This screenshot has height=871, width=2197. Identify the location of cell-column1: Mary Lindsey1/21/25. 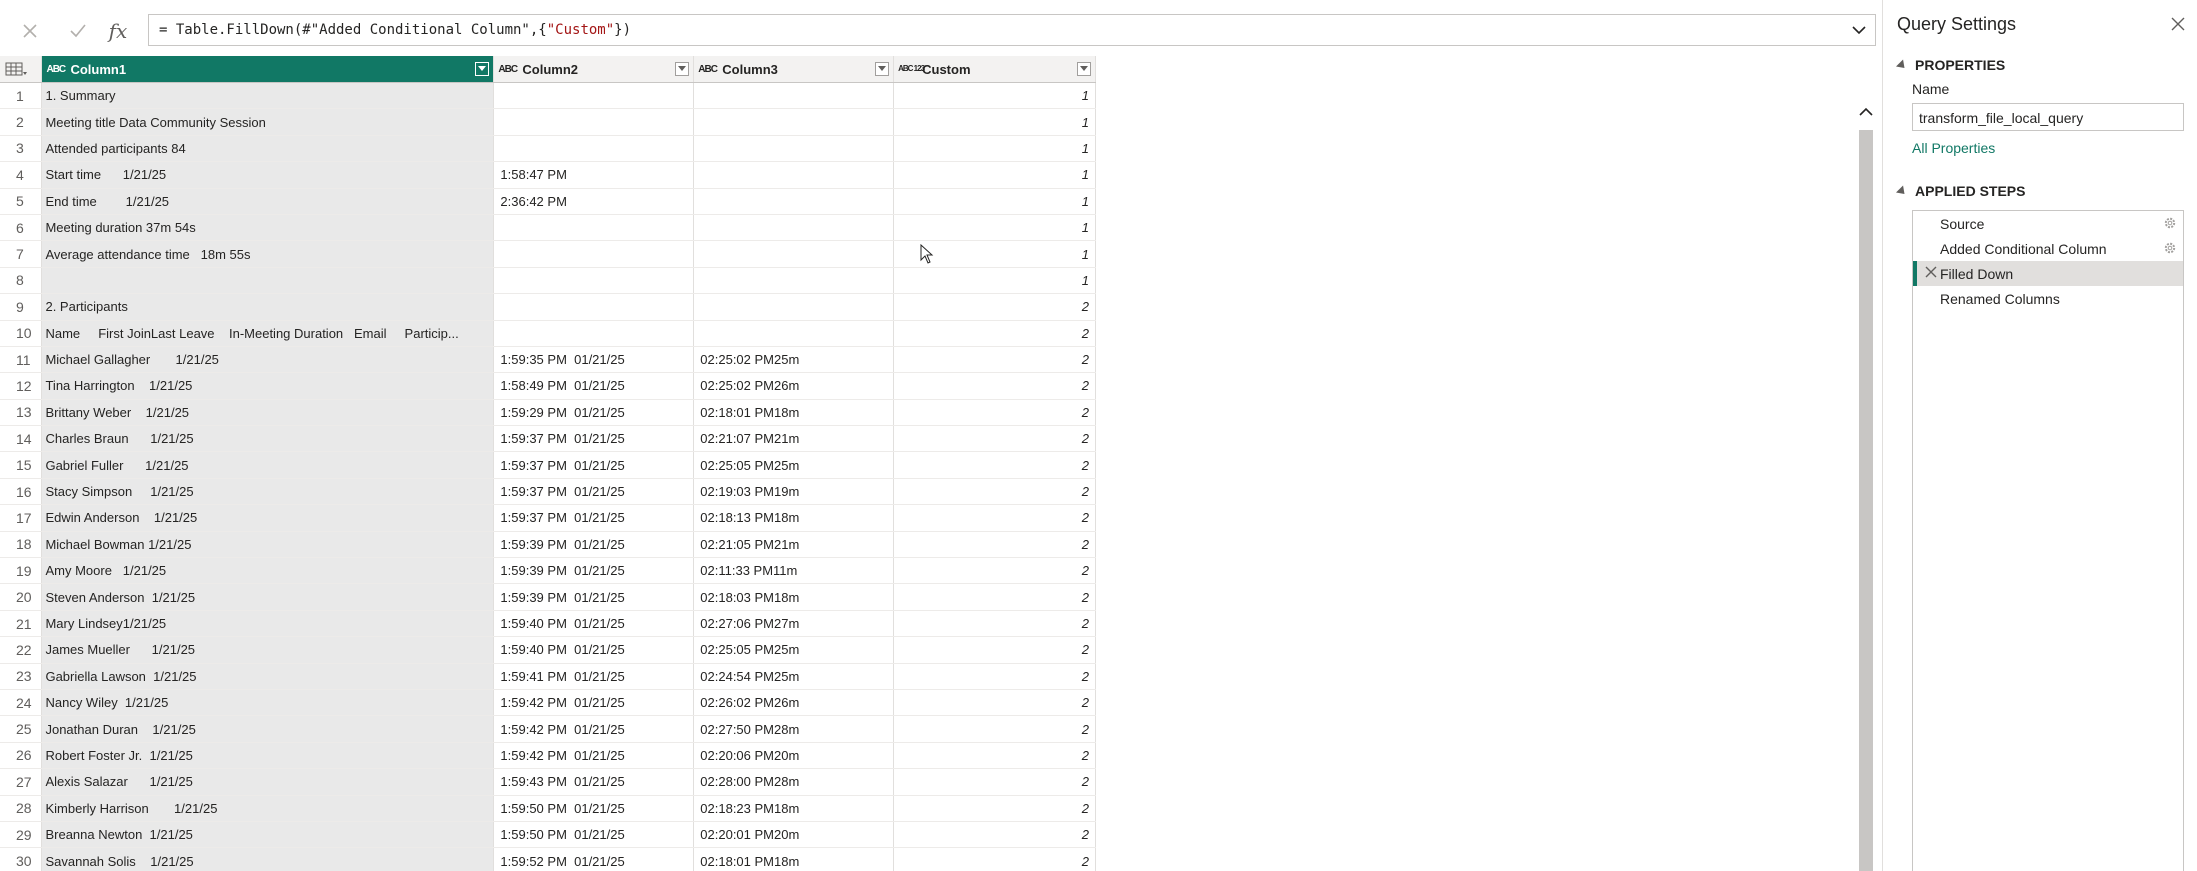
(268, 624).